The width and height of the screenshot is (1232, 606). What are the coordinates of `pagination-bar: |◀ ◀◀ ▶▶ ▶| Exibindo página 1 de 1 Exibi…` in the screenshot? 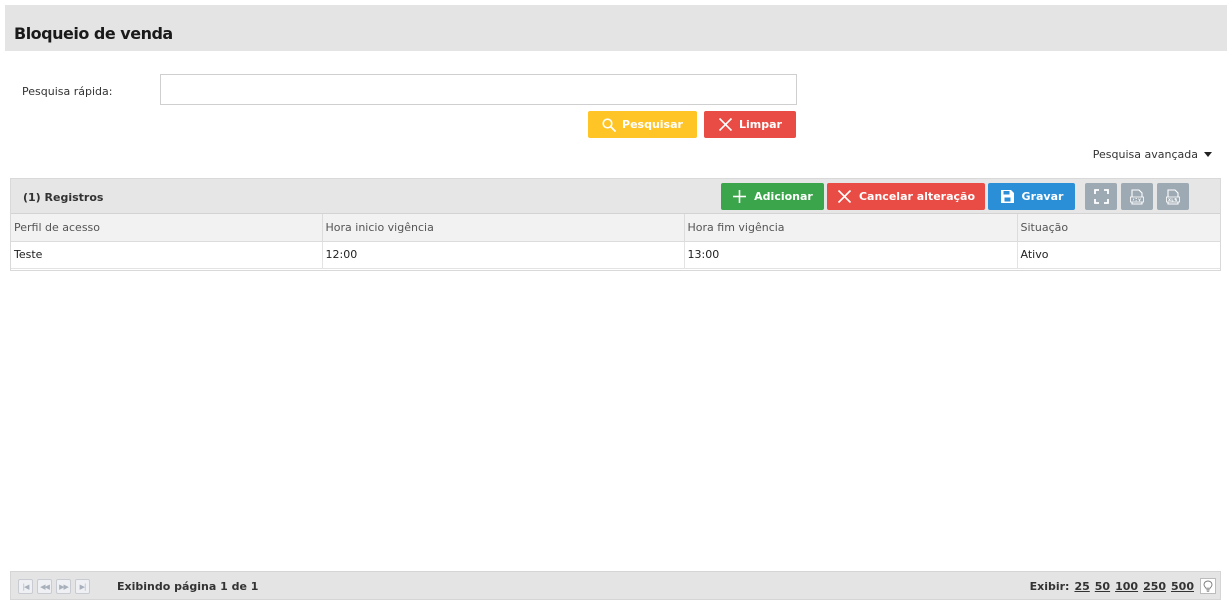 It's located at (615, 585).